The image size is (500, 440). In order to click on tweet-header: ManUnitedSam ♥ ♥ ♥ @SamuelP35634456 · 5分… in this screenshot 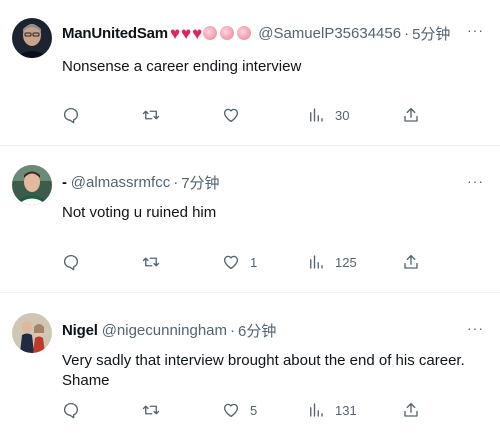, I will do `click(261, 33)`.